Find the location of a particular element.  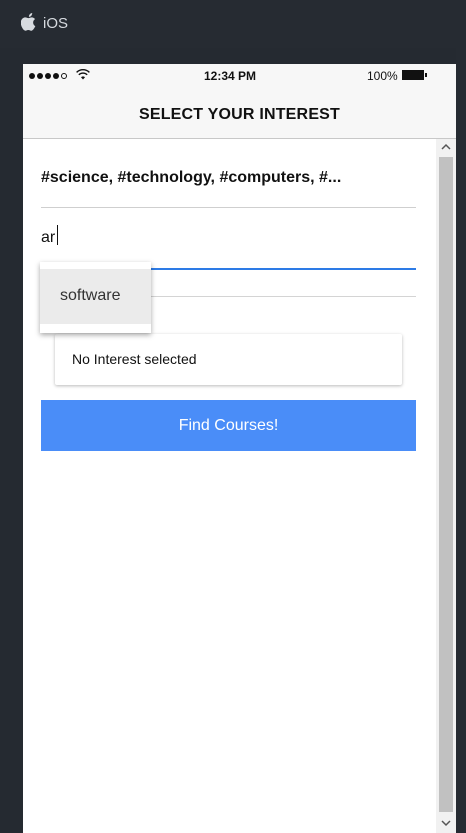

scrollbar is located at coordinates (446, 486).